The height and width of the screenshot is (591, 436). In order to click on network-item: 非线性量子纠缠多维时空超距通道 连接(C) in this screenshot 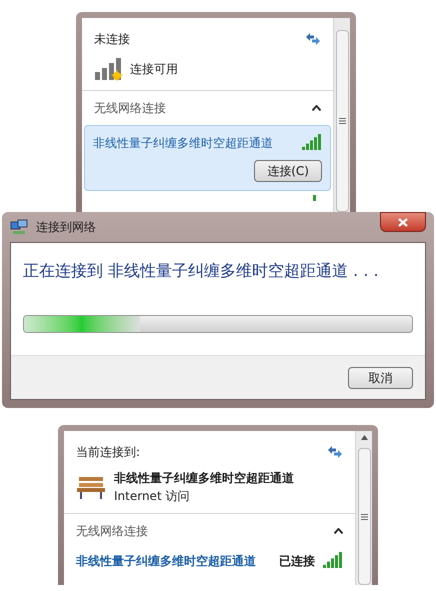, I will do `click(207, 158)`.